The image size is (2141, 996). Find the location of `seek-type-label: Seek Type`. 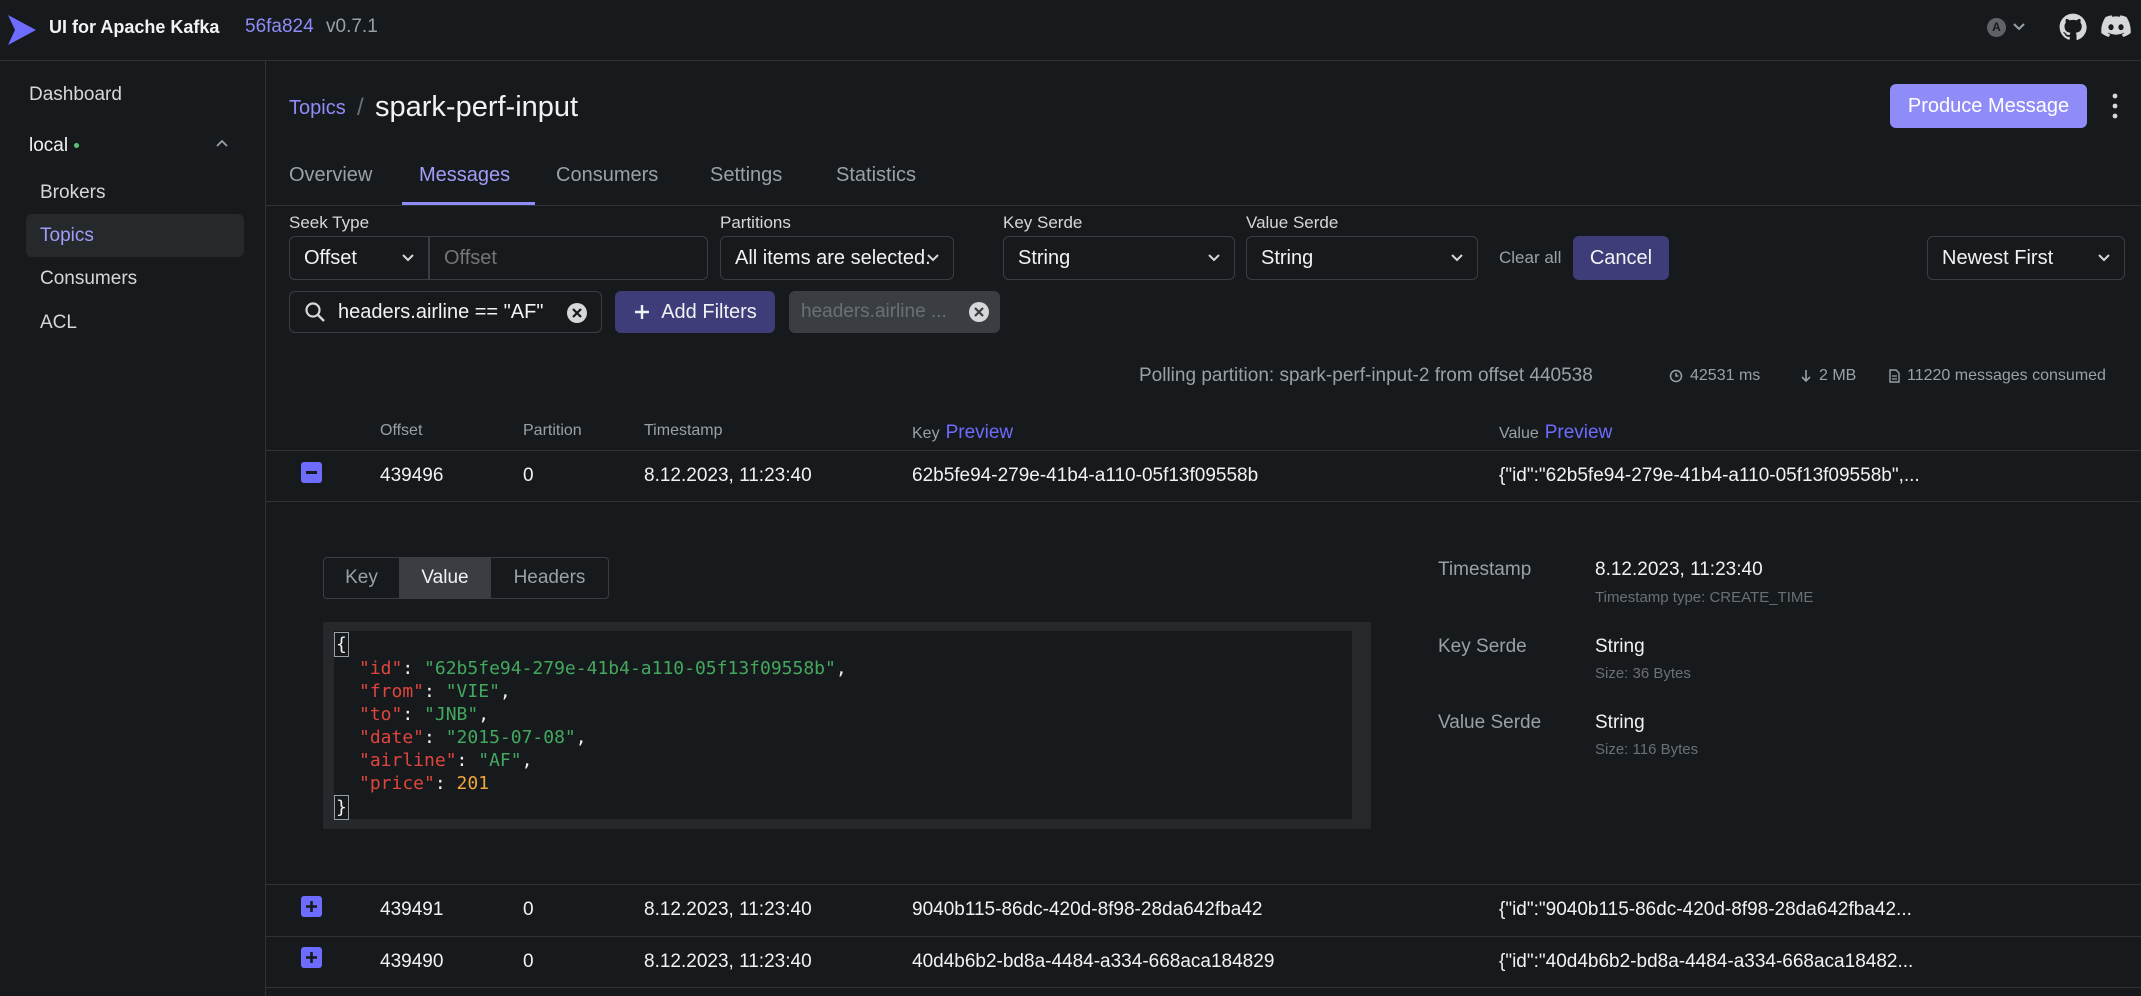

seek-type-label: Seek Type is located at coordinates (329, 222).